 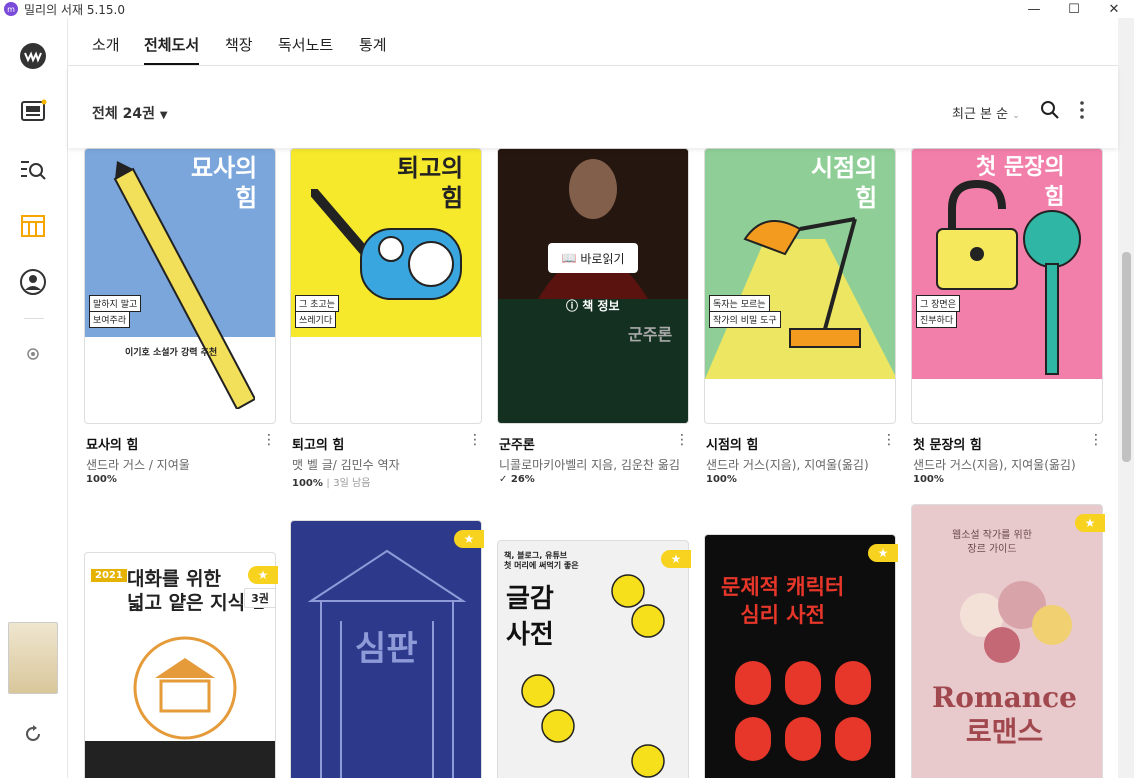 What do you see at coordinates (33, 112) in the screenshot?
I see `monitor-icon` at bounding box center [33, 112].